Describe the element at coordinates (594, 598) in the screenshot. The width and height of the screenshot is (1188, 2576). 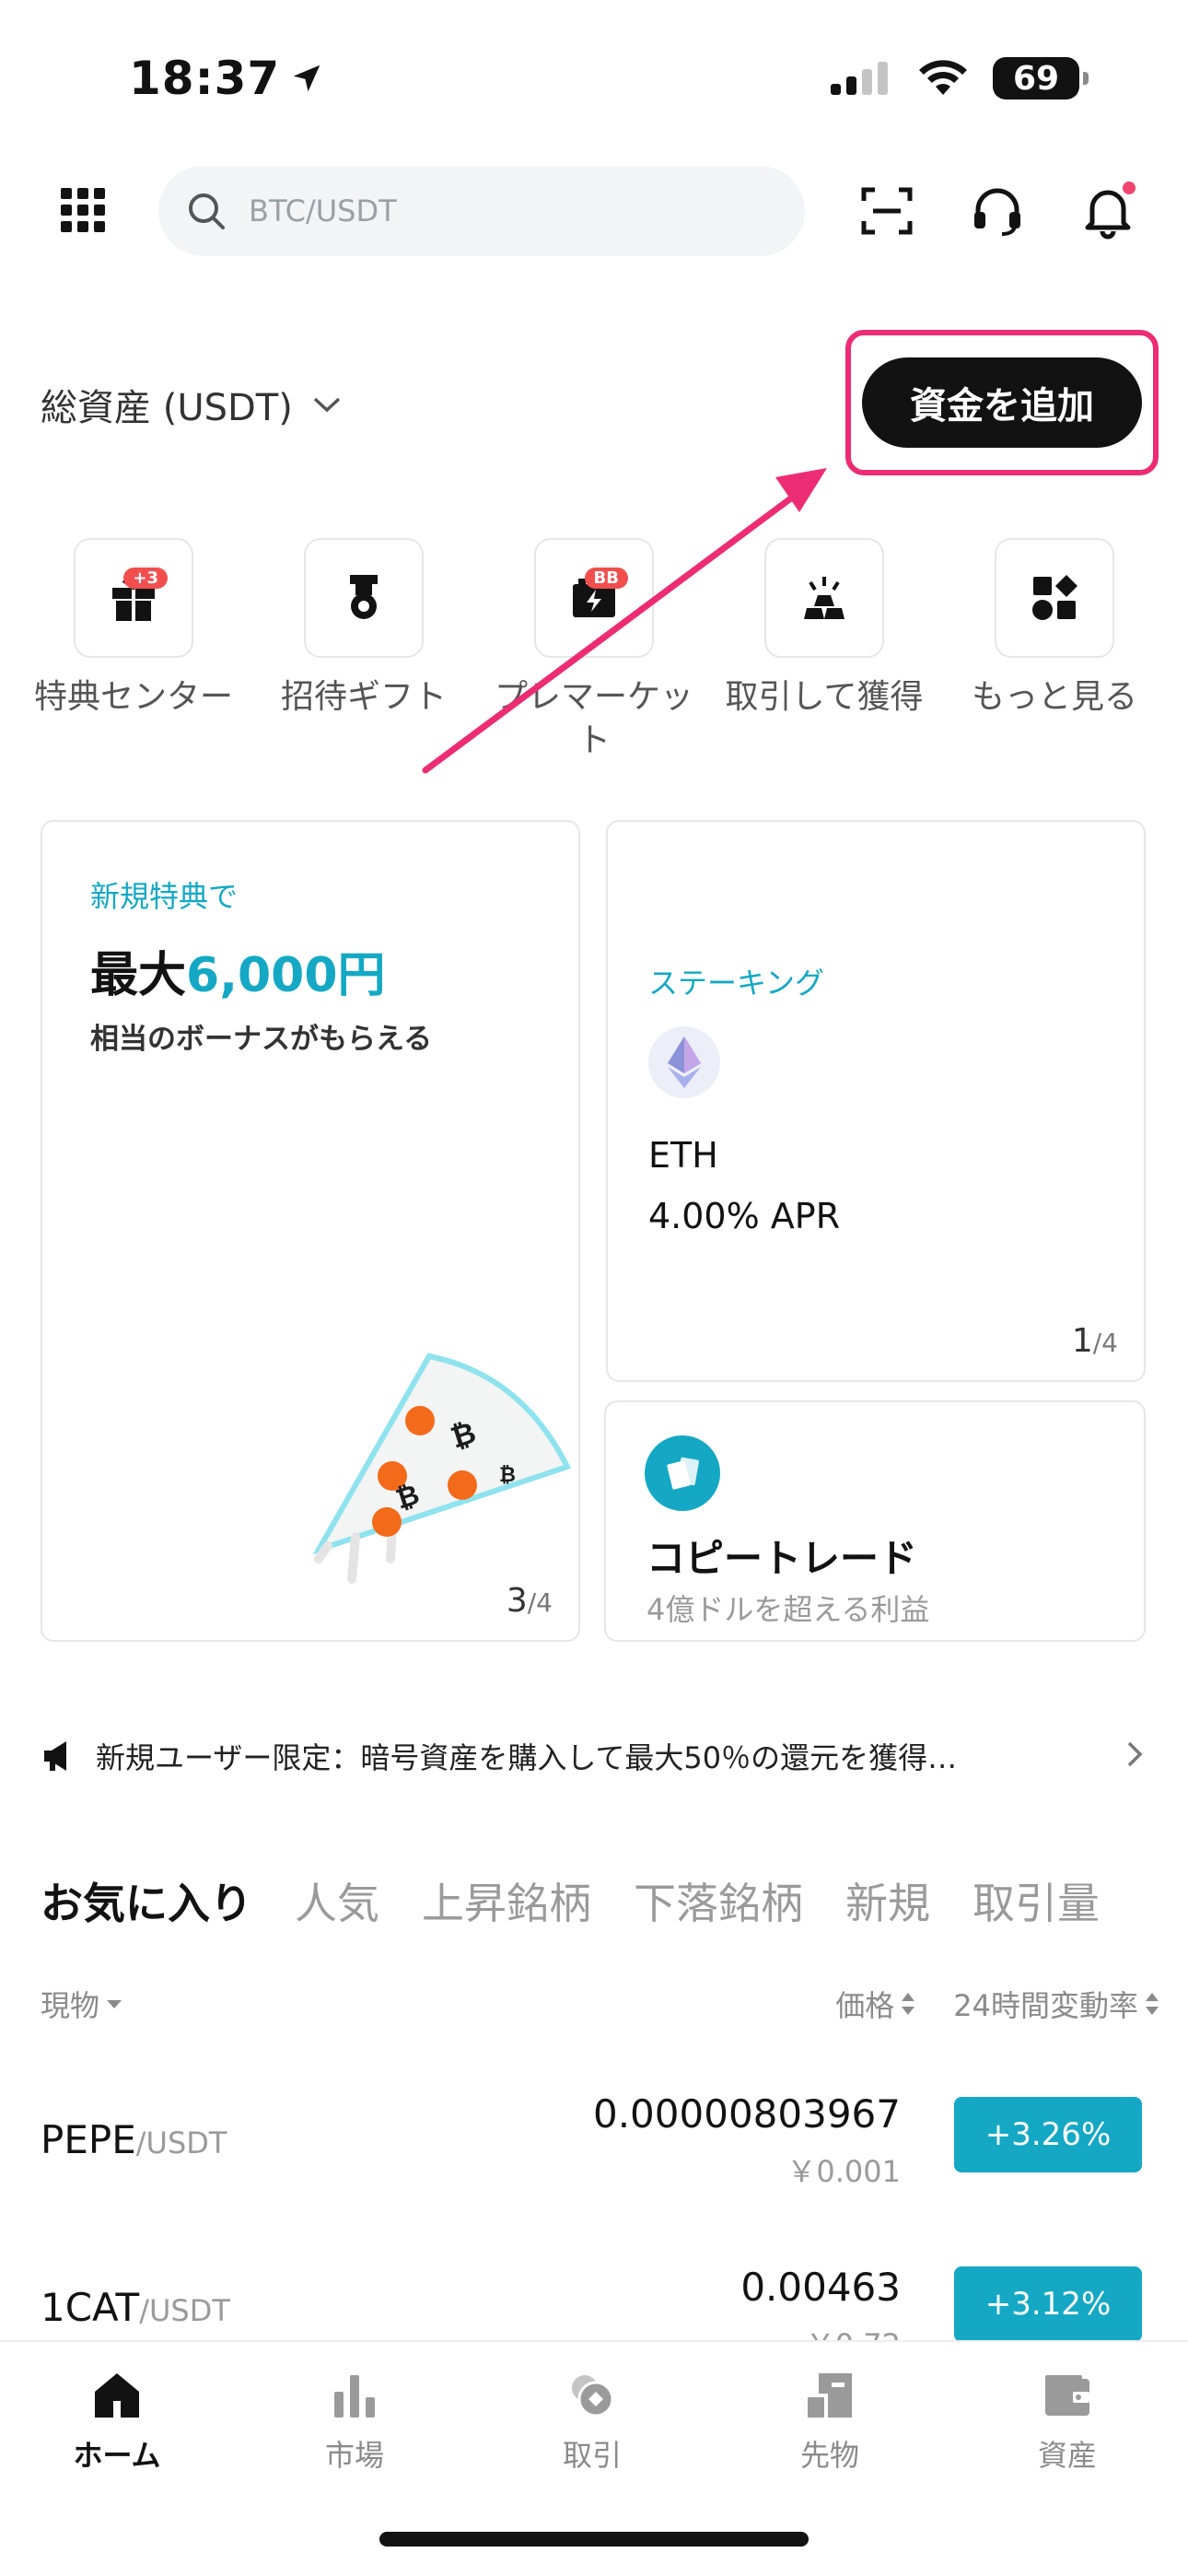
I see `shortcut-icon-box: BB` at that location.